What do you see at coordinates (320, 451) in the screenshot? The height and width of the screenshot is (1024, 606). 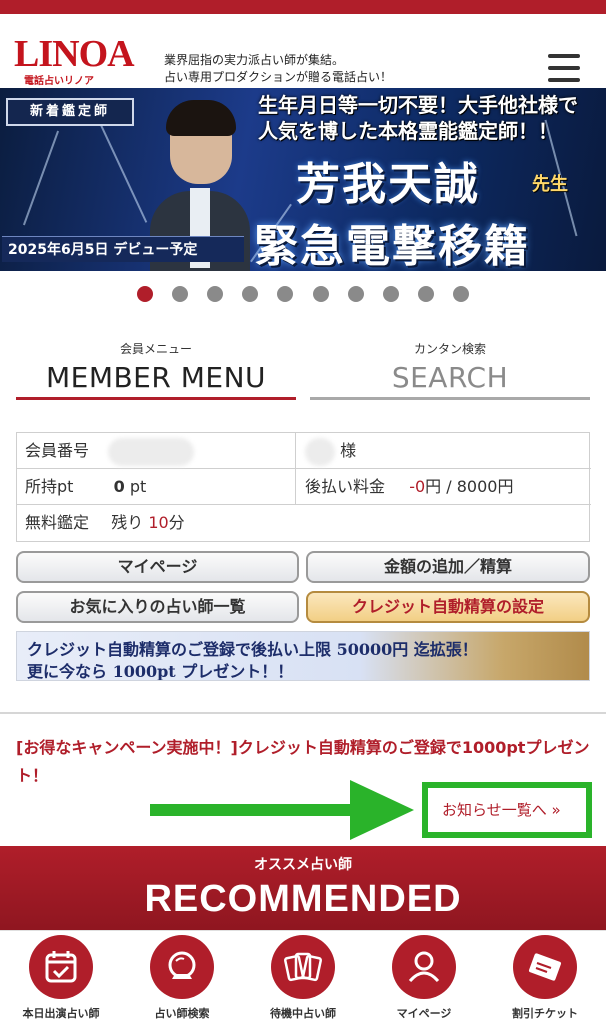 I see `member-name-redacted` at bounding box center [320, 451].